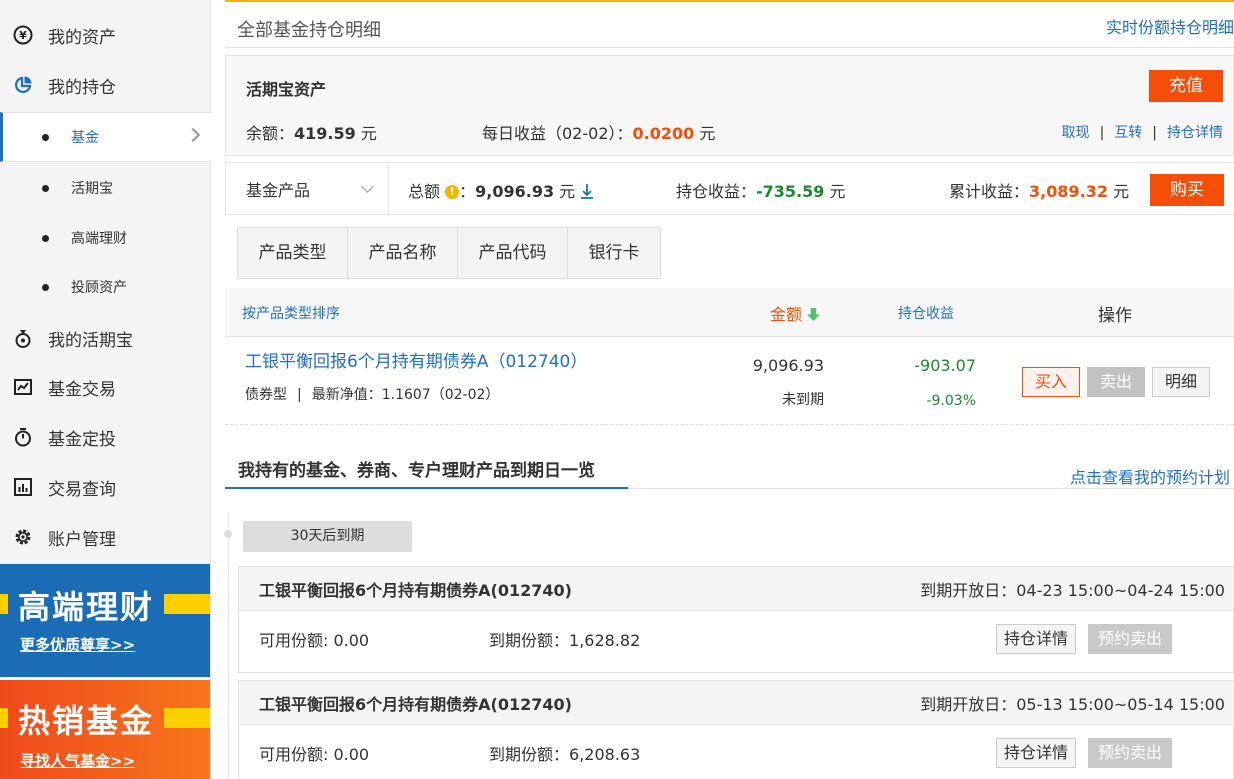 The height and width of the screenshot is (779, 1234). Describe the element at coordinates (1128, 133) in the screenshot. I see `transfer-link: 互转` at that location.